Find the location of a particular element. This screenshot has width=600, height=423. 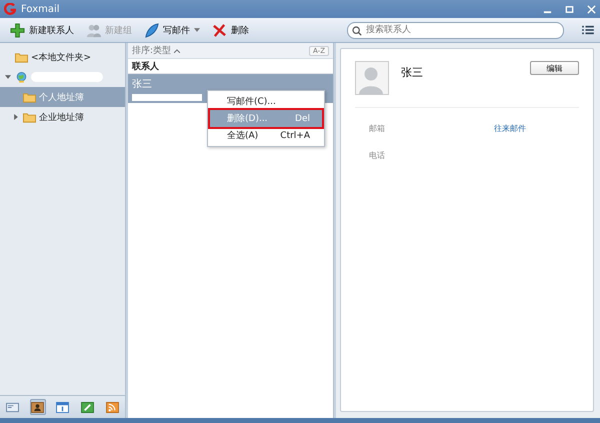

edit-button: 编辑 is located at coordinates (554, 68).